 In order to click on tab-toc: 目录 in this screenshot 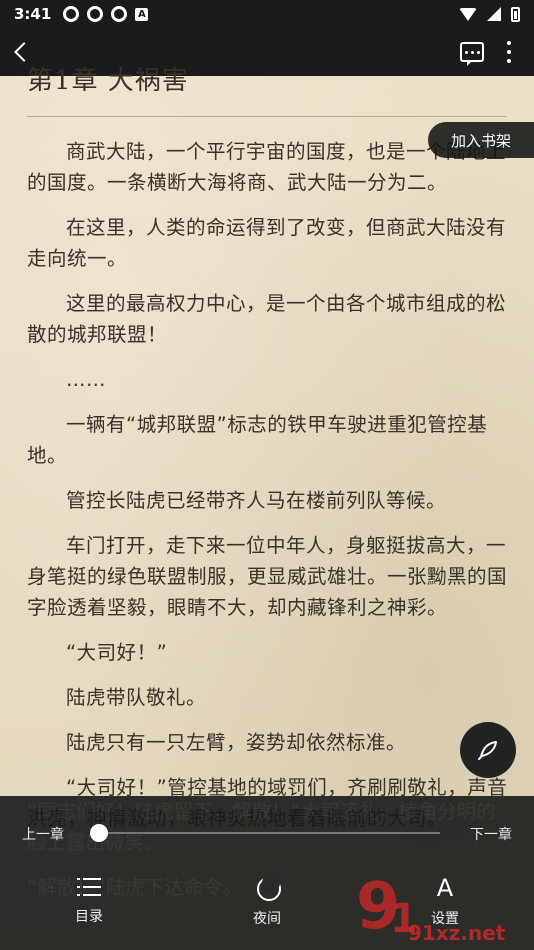, I will do `click(89, 906)`.